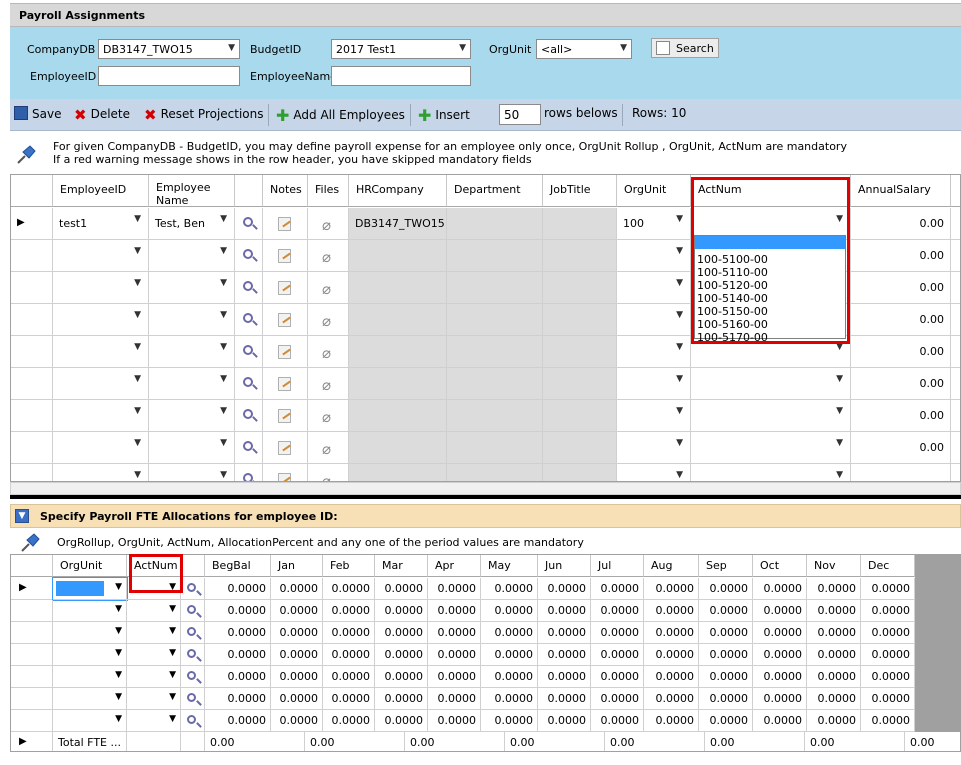 The image size is (961, 765). What do you see at coordinates (726, 566) in the screenshot?
I see `header-sep: Sep` at bounding box center [726, 566].